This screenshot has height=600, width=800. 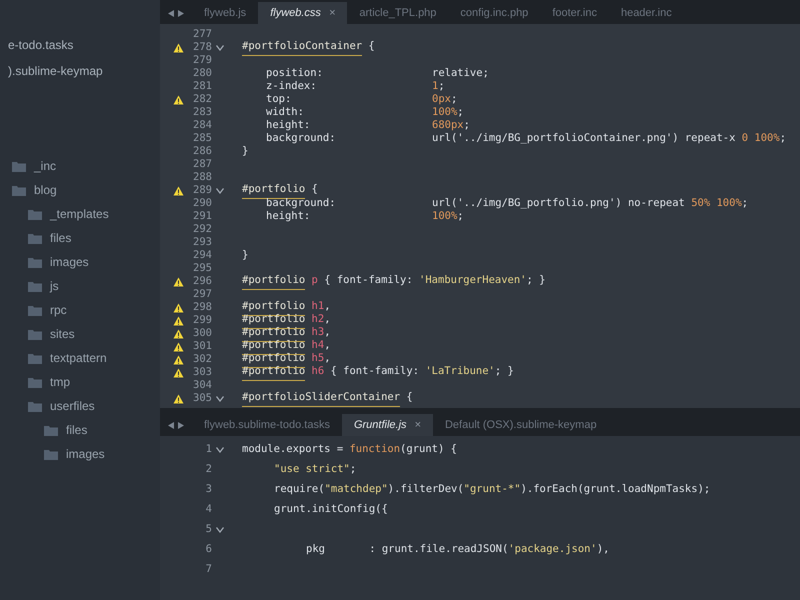 What do you see at coordinates (62, 334) in the screenshot?
I see `folder-name: sites` at bounding box center [62, 334].